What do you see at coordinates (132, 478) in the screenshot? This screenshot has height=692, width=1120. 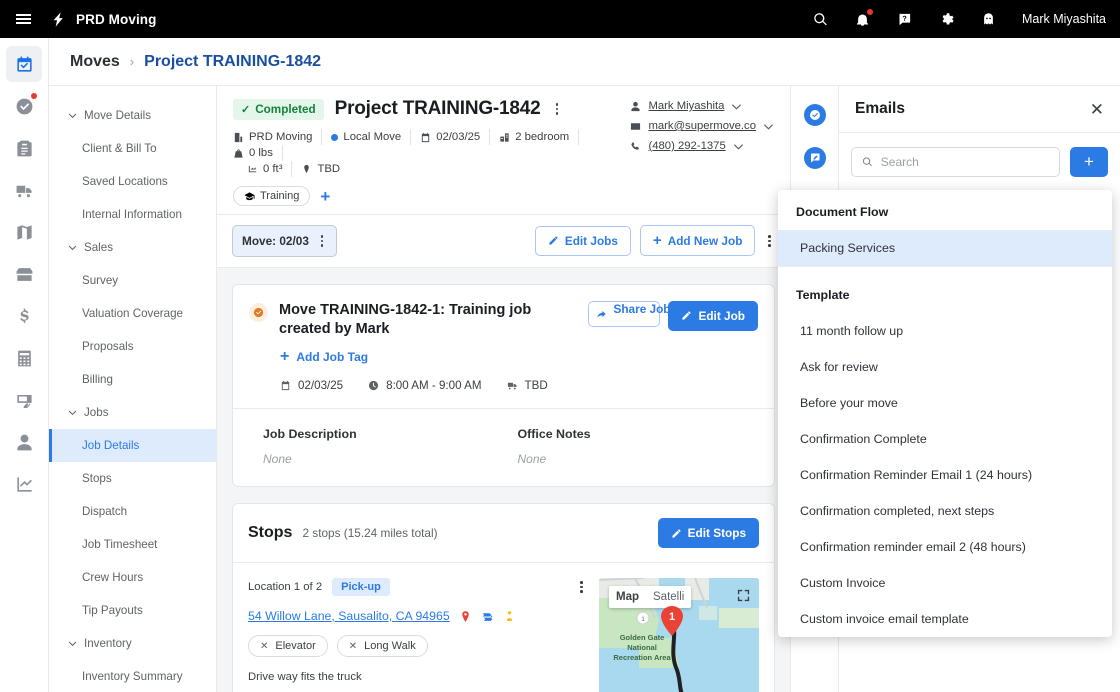 I see `sidebar-item-stops: Stops` at bounding box center [132, 478].